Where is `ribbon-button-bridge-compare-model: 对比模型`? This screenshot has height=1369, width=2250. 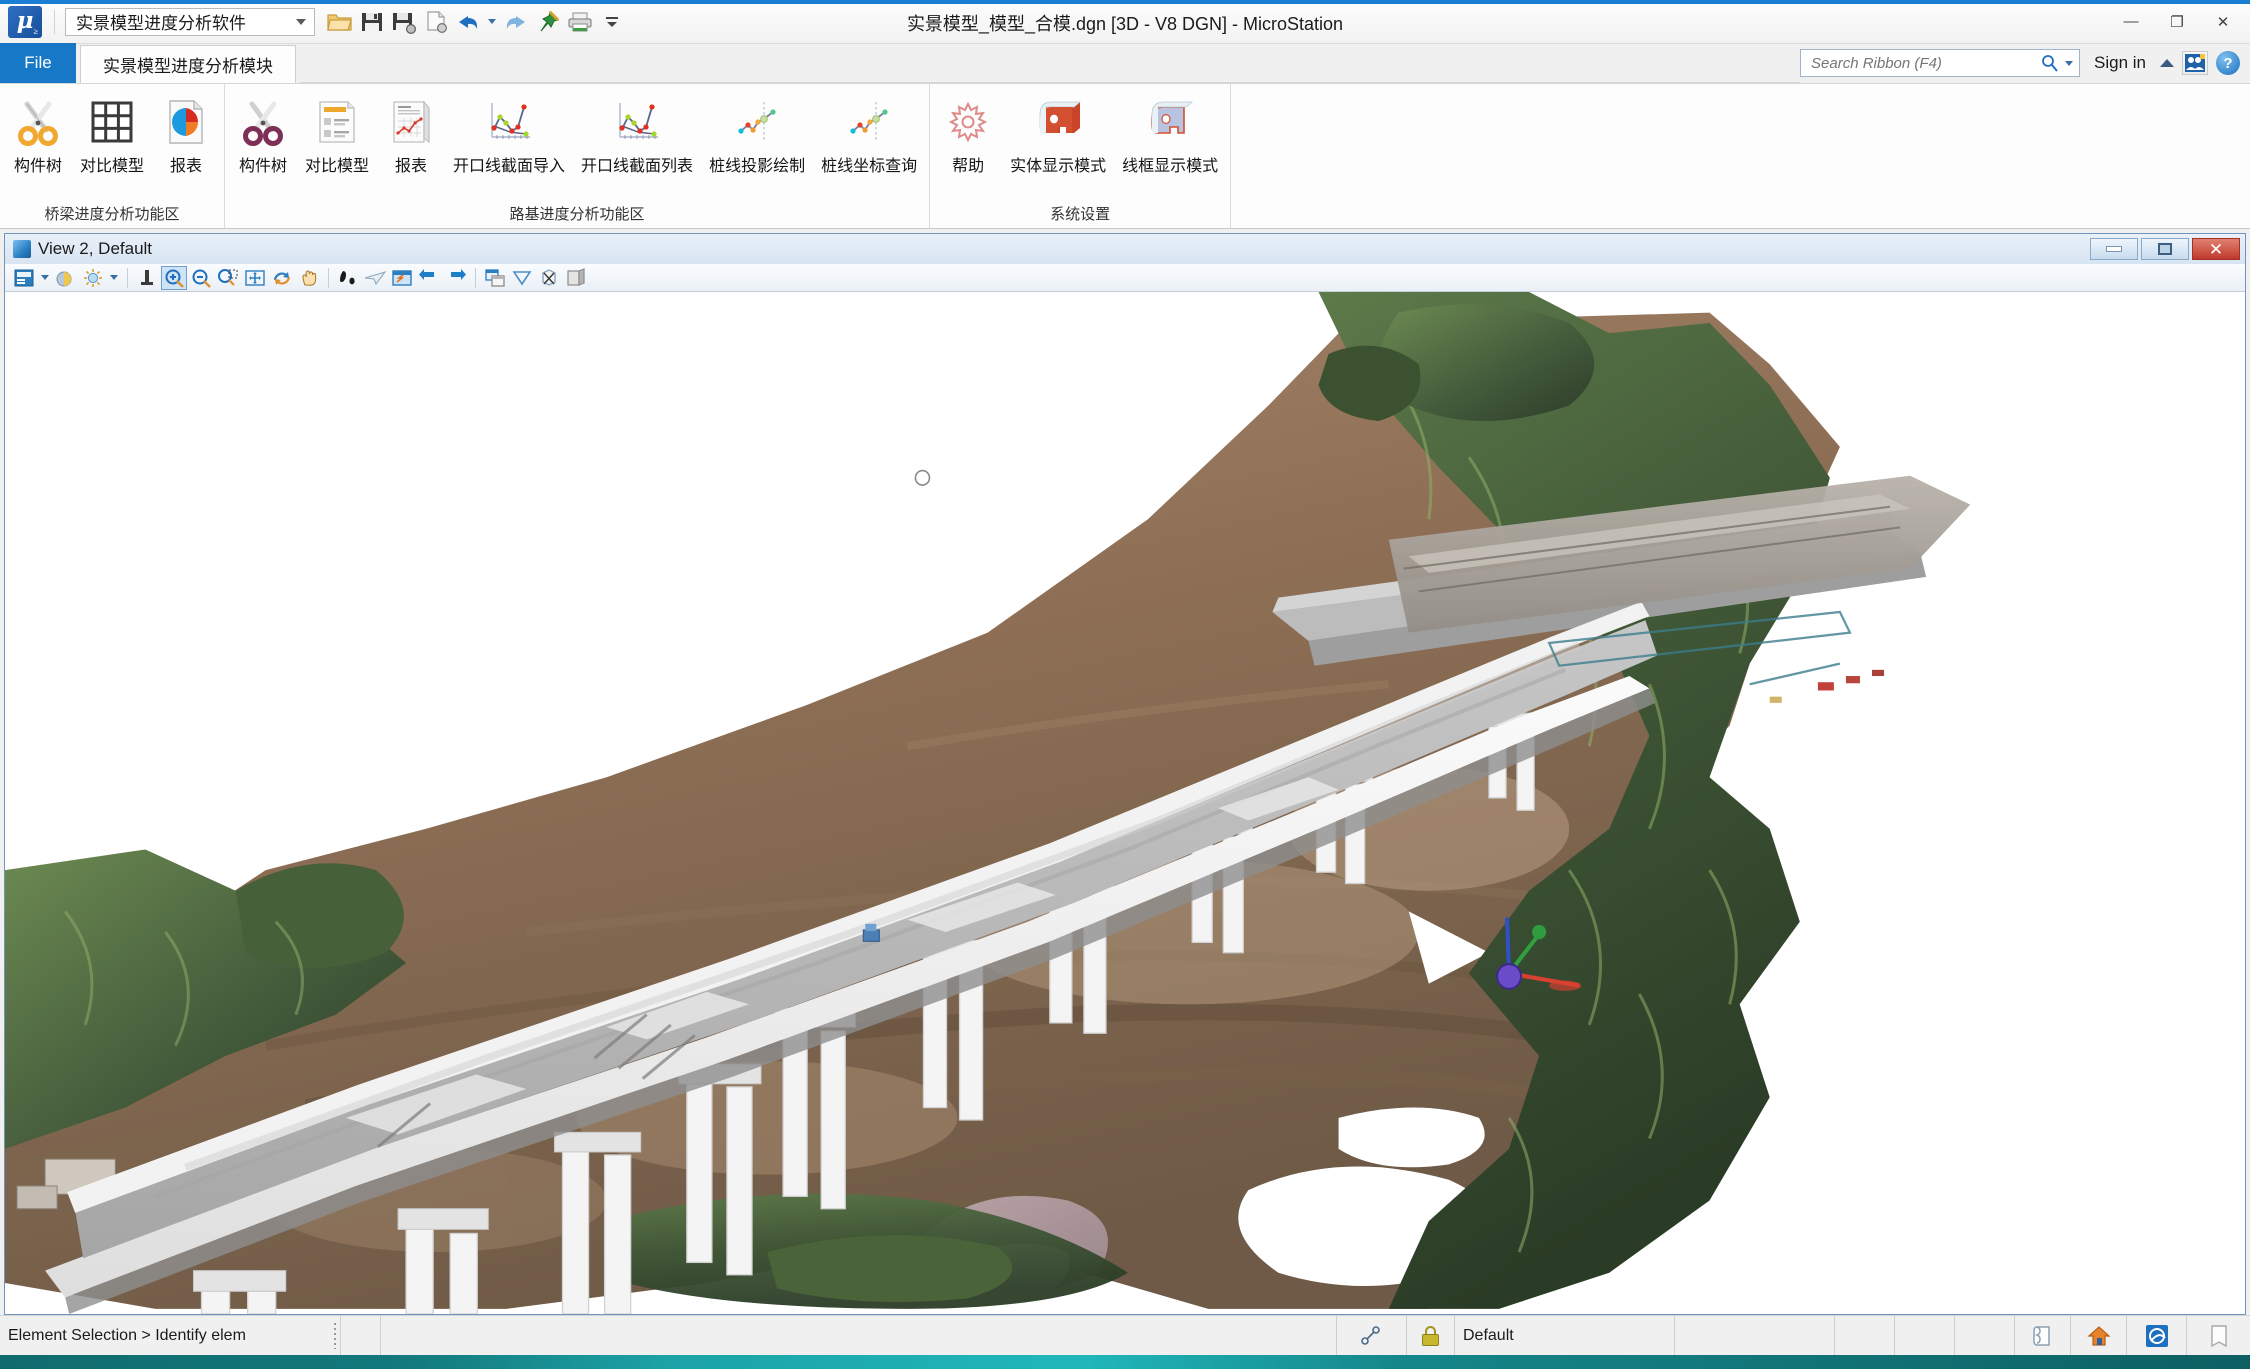 ribbon-button-bridge-compare-model: 对比模型 is located at coordinates (112, 135).